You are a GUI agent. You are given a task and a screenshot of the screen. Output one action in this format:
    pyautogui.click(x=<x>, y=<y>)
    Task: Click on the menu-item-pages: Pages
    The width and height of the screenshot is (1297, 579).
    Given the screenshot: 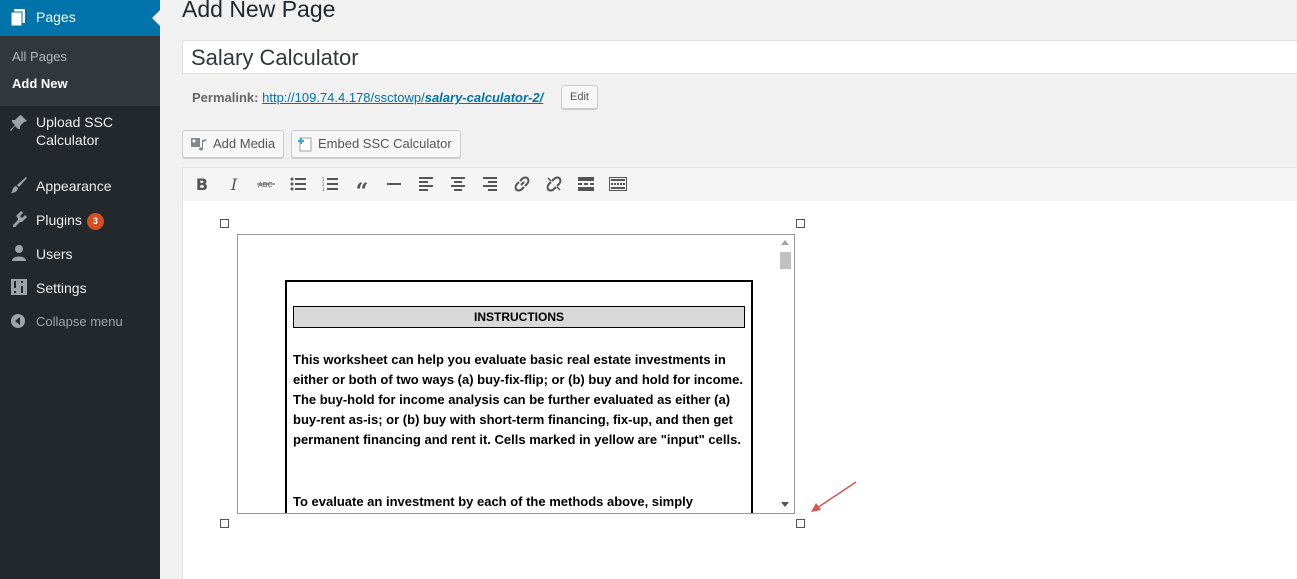 What is the action you would take?
    pyautogui.click(x=80, y=18)
    